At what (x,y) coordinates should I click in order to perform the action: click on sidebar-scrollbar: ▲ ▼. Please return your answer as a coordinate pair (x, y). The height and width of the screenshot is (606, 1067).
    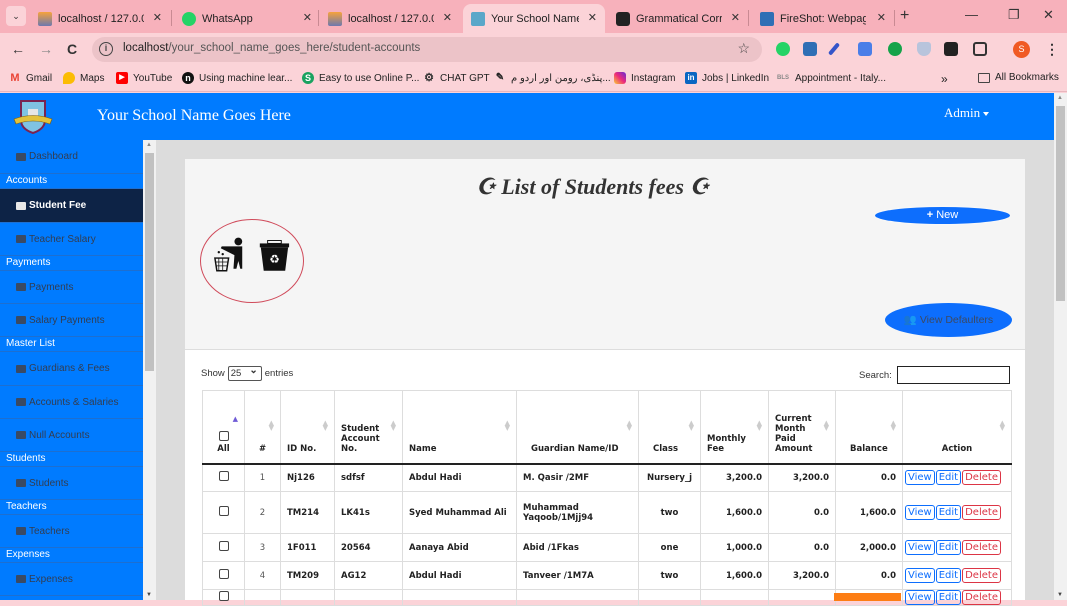
    Looking at the image, I should click on (149, 370).